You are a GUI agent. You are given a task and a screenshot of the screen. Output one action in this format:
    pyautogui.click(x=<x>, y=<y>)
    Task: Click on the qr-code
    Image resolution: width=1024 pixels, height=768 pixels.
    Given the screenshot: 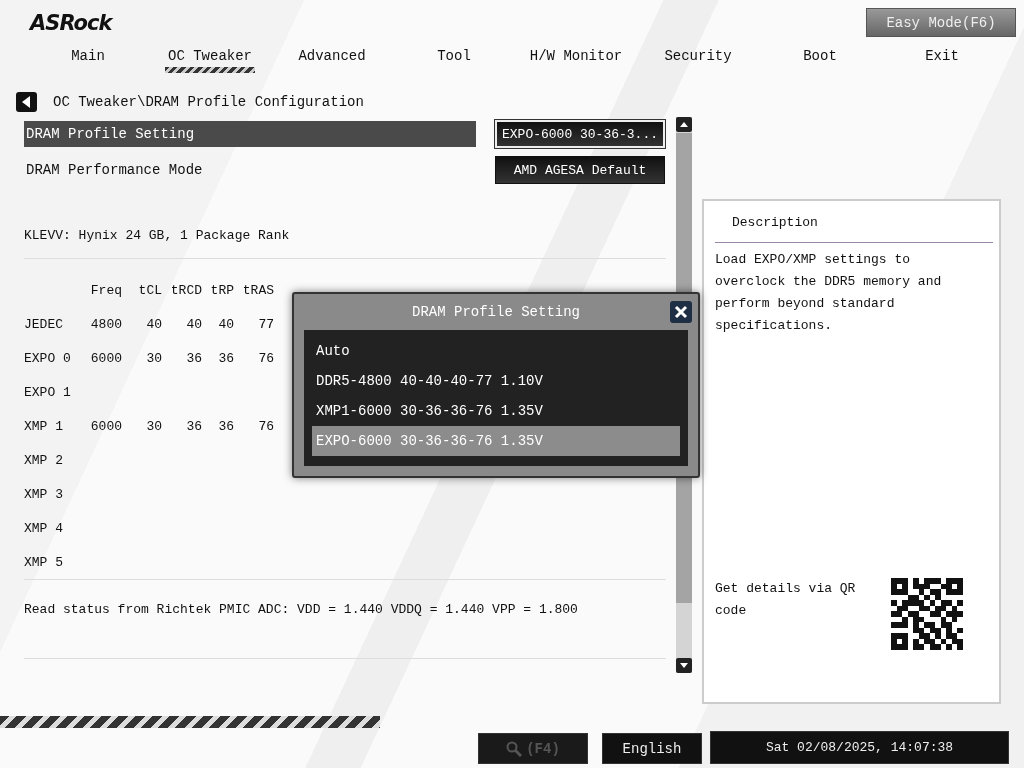 What is the action you would take?
    pyautogui.click(x=927, y=614)
    